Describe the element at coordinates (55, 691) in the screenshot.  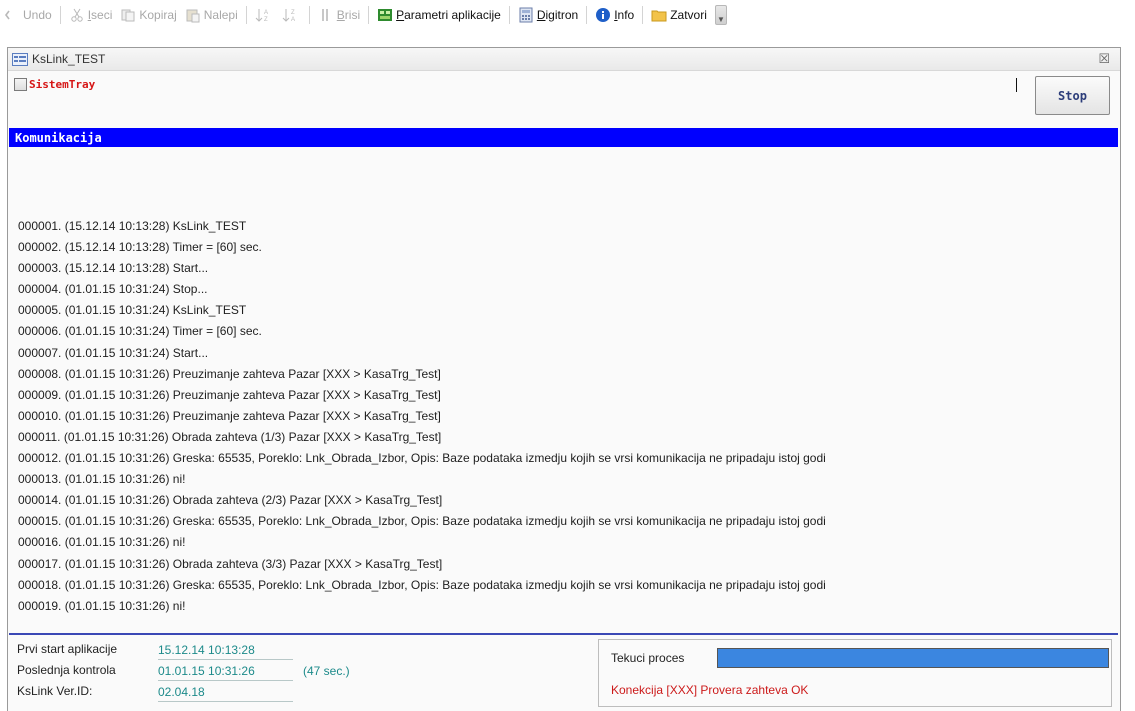
I see `version-label: KsLink Ver.ID:` at that location.